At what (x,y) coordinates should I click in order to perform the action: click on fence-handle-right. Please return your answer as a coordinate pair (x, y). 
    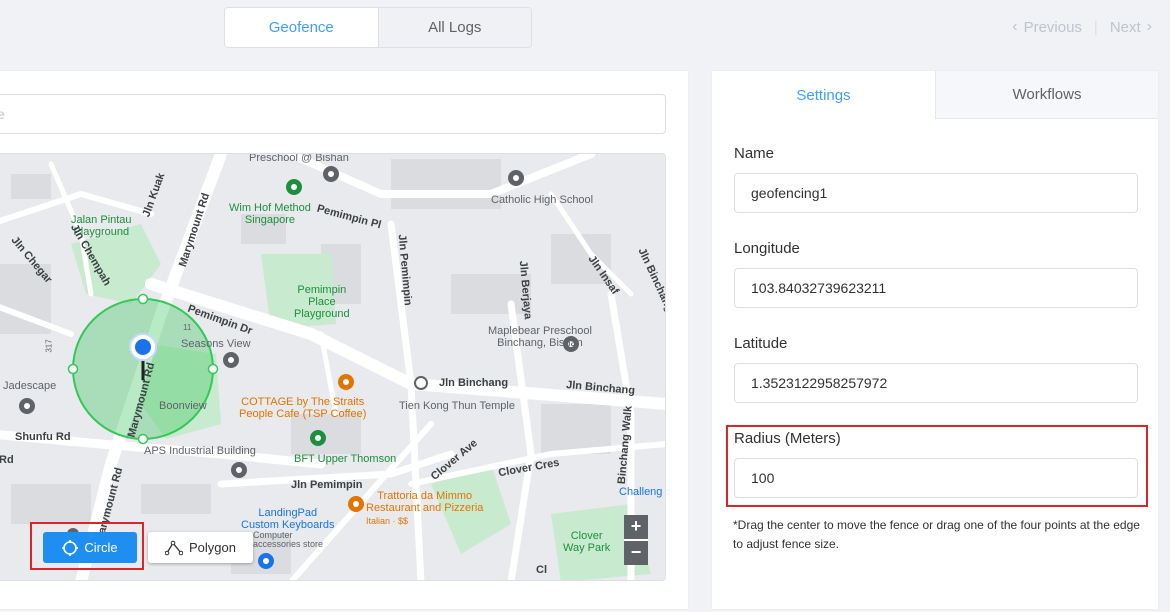
    Looking at the image, I should click on (213, 369).